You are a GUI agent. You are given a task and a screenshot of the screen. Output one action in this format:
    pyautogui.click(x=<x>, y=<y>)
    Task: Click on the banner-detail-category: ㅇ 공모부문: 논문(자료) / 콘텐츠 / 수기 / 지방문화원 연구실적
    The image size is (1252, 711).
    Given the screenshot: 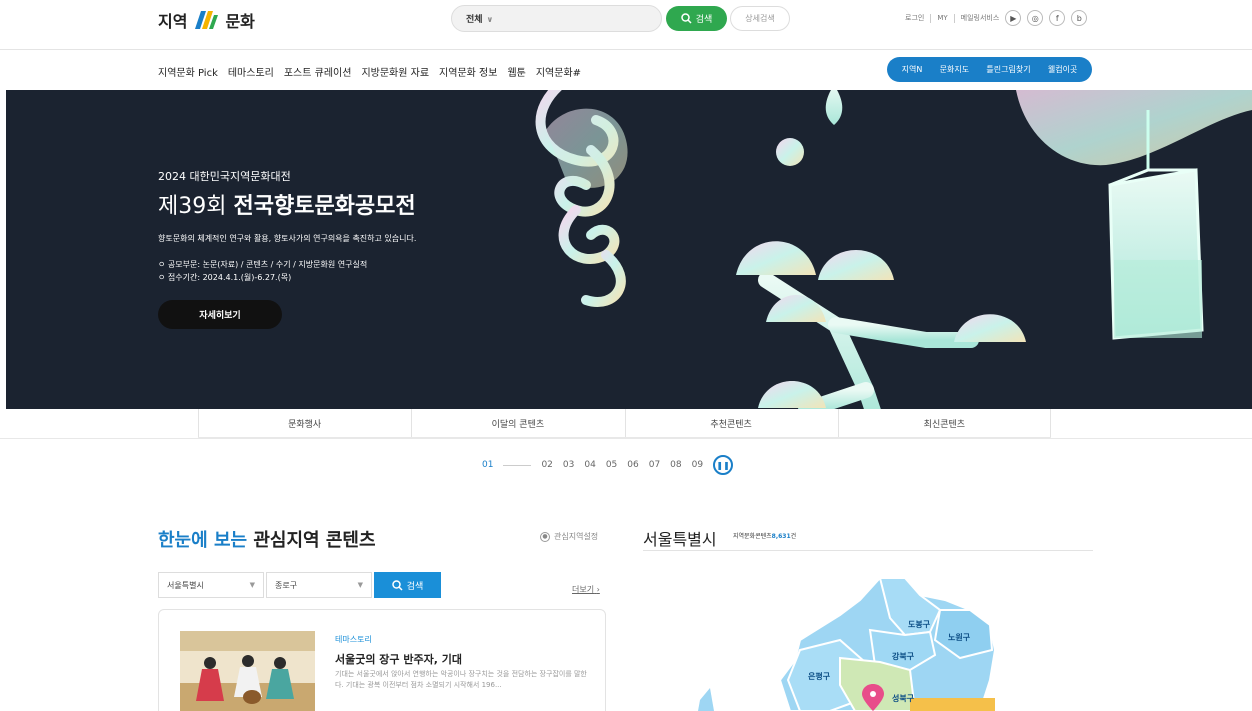 What is the action you would take?
    pyautogui.click(x=263, y=264)
    